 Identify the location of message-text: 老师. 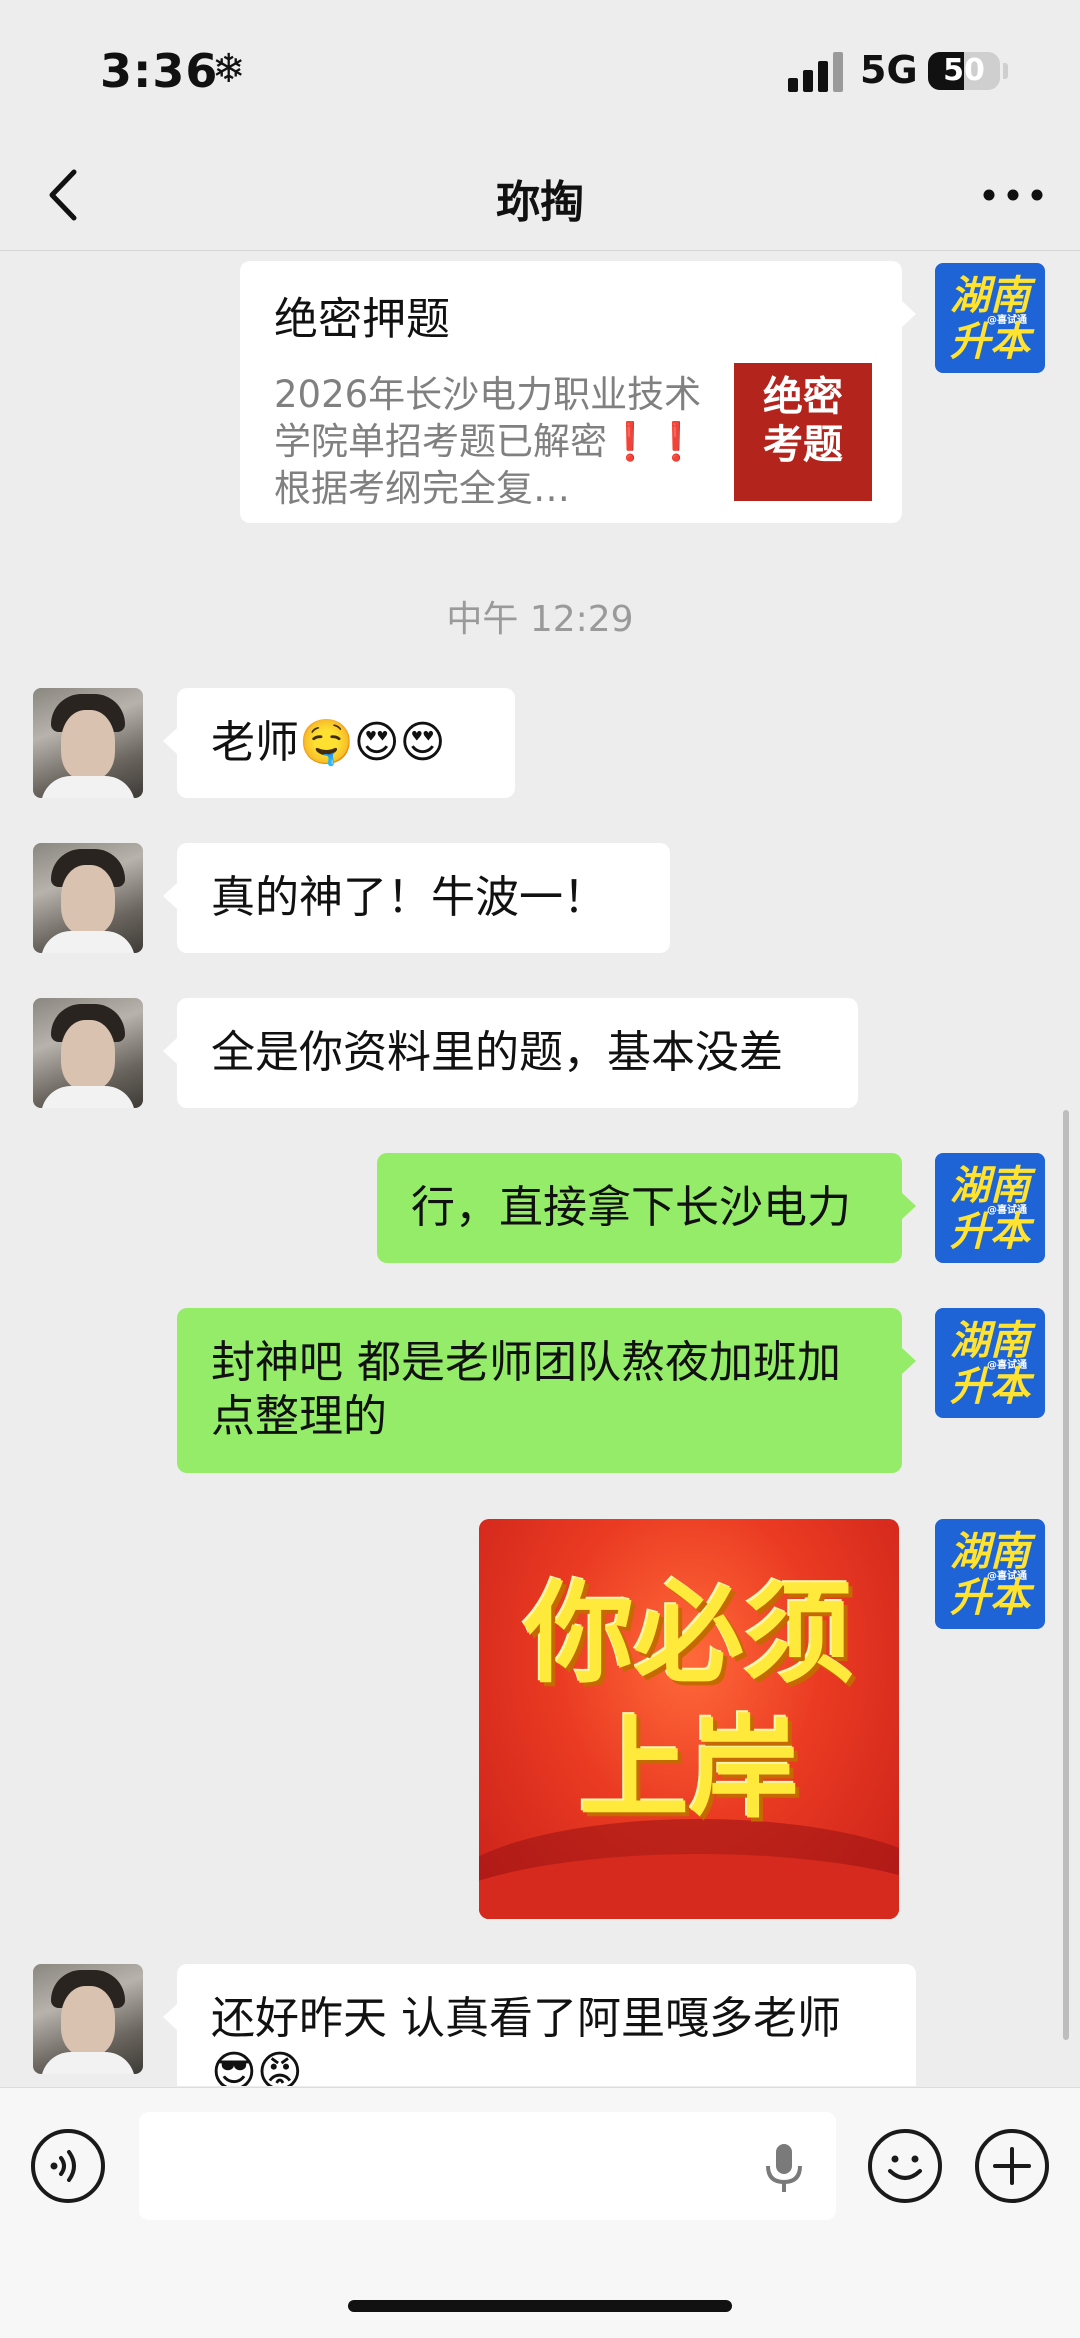
(255, 742).